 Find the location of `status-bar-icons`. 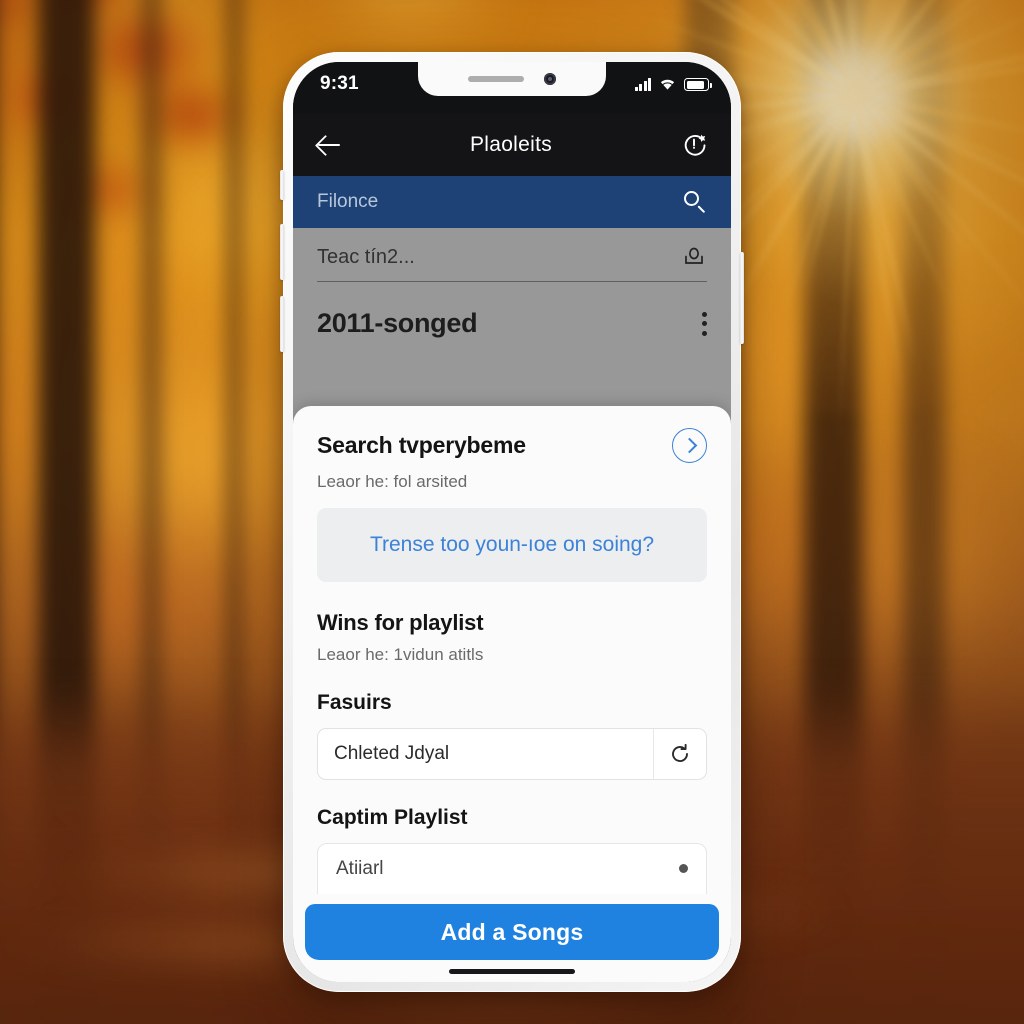

status-bar-icons is located at coordinates (673, 84).